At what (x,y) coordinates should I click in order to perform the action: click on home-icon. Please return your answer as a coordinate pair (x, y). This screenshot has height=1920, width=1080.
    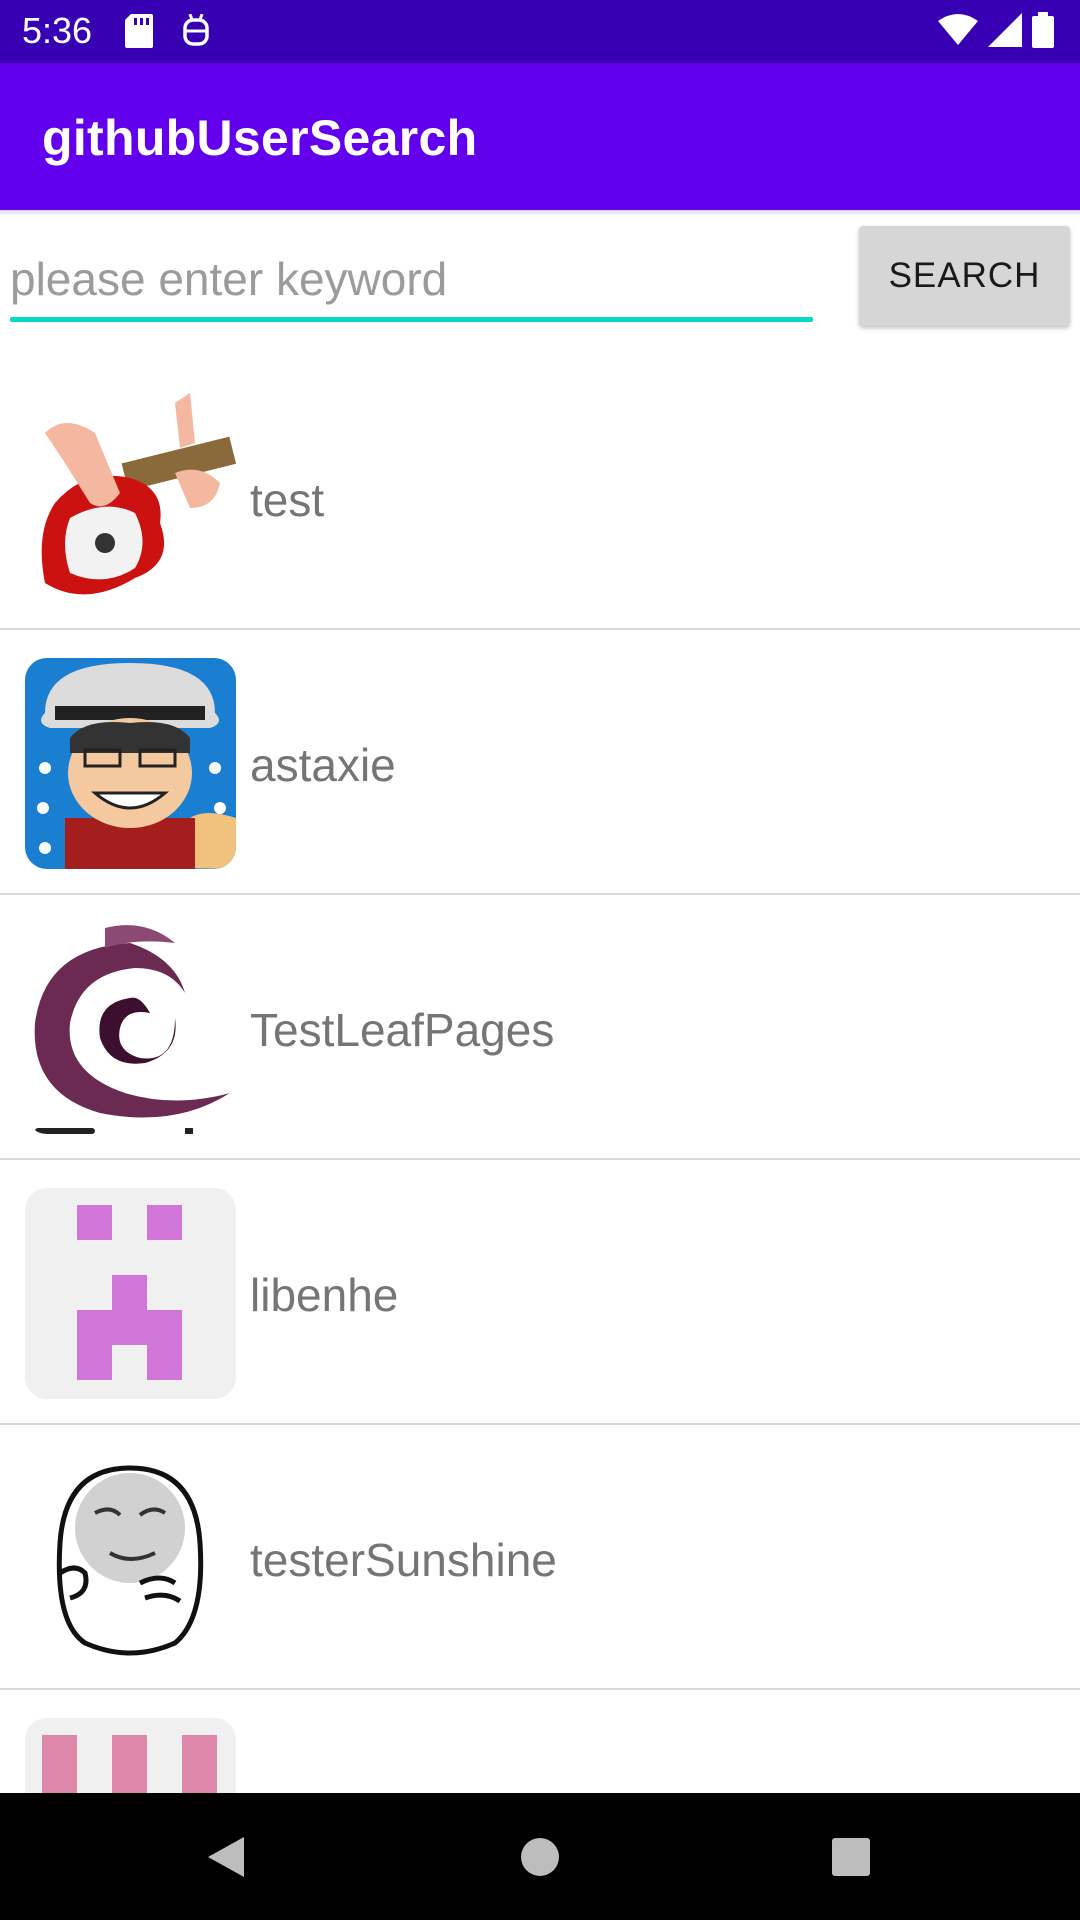
    Looking at the image, I should click on (540, 1856).